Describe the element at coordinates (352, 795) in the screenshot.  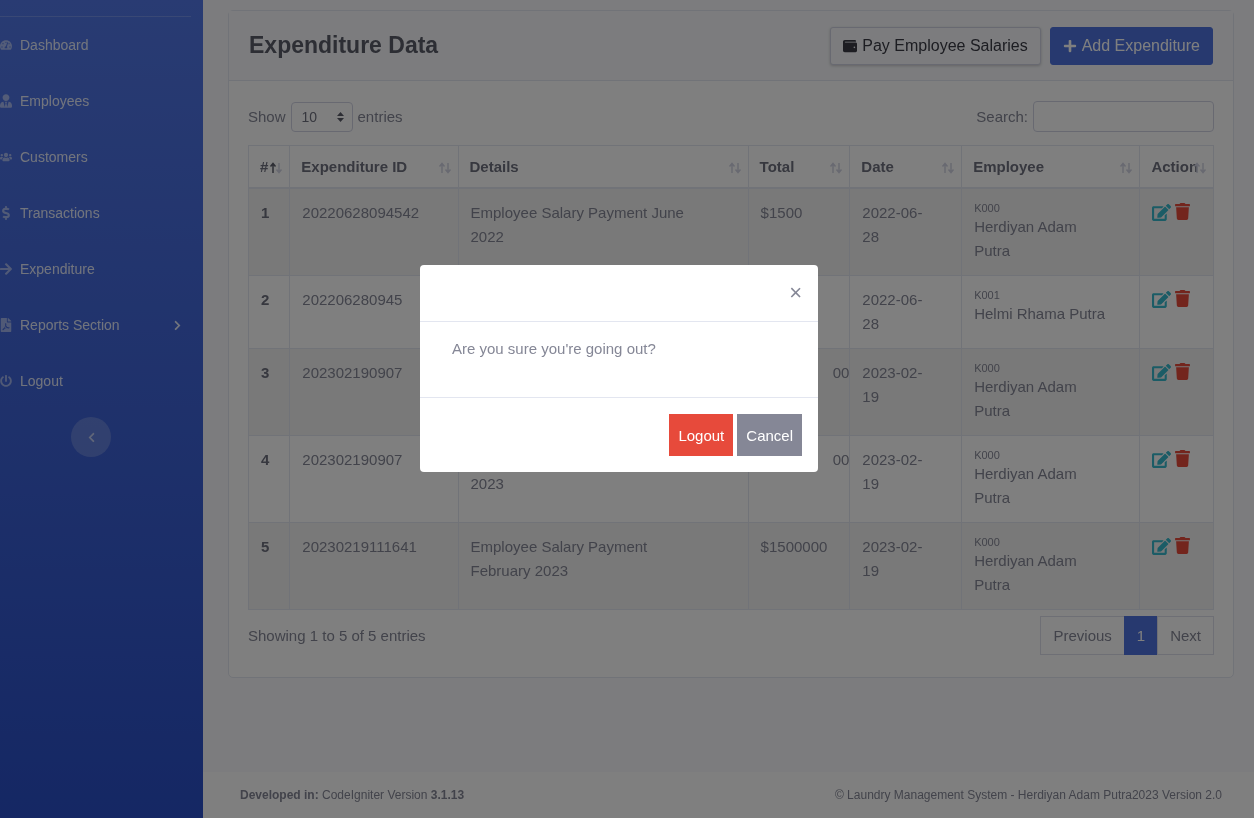
I see `footer-credit: Developed in: CodeIgniter Version 3.1.13` at that location.